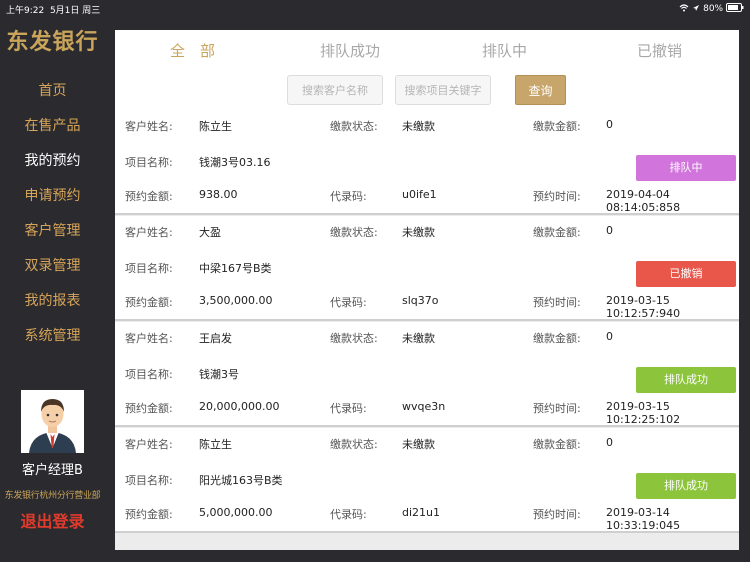  Describe the element at coordinates (52, 520) in the screenshot. I see `logout-button: 退出登录` at that location.